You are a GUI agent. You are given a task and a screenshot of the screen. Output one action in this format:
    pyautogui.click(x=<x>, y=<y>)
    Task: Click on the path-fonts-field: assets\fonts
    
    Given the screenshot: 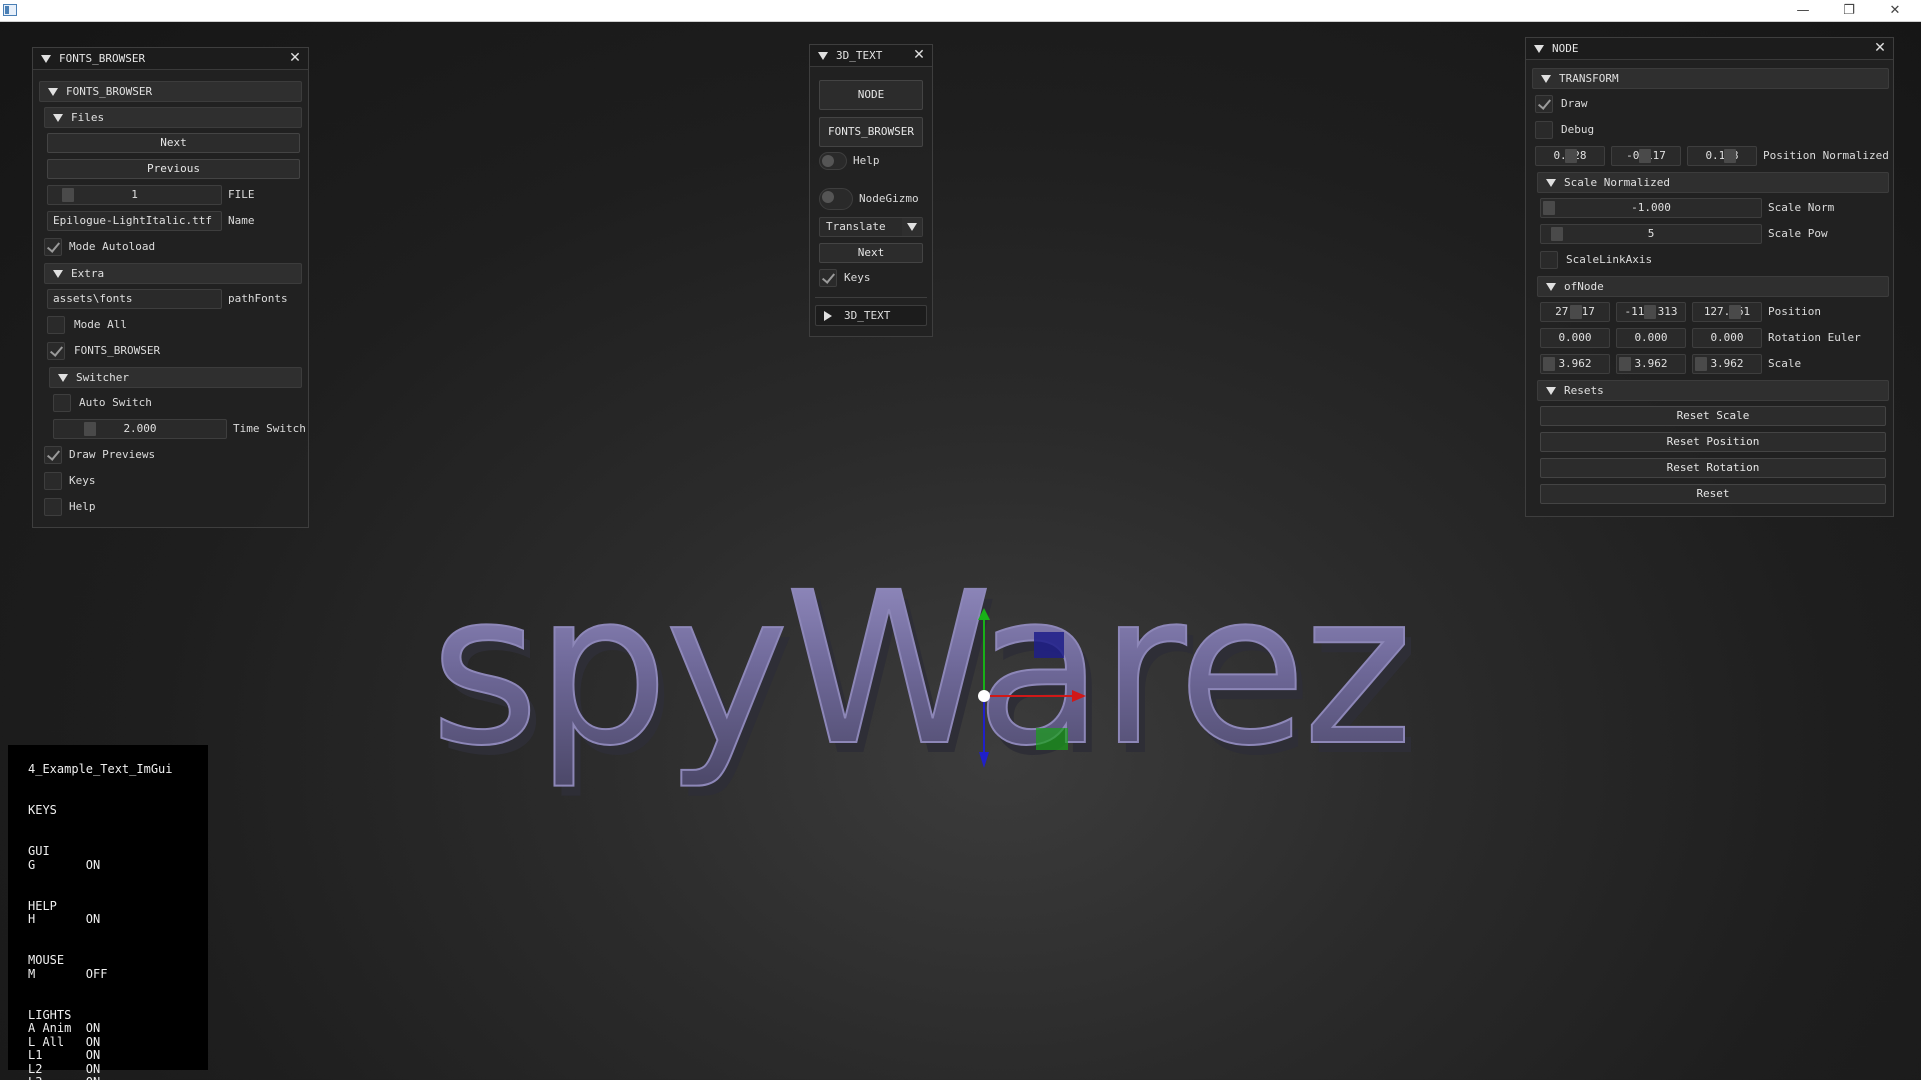 What is the action you would take?
    pyautogui.click(x=134, y=299)
    